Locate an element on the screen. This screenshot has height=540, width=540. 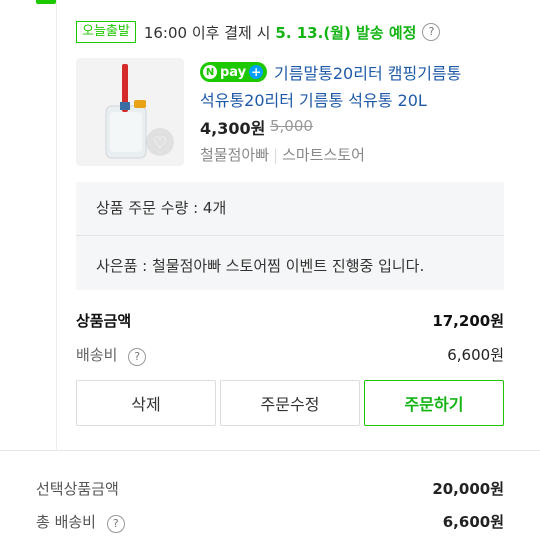
original-price: 5,000 is located at coordinates (291, 126).